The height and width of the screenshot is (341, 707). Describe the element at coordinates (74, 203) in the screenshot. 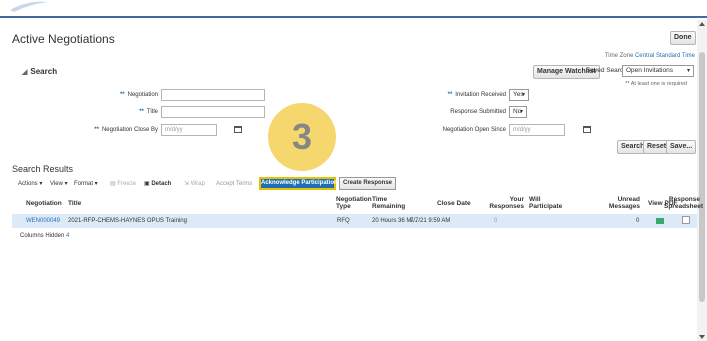

I see `col-title: Title` at that location.